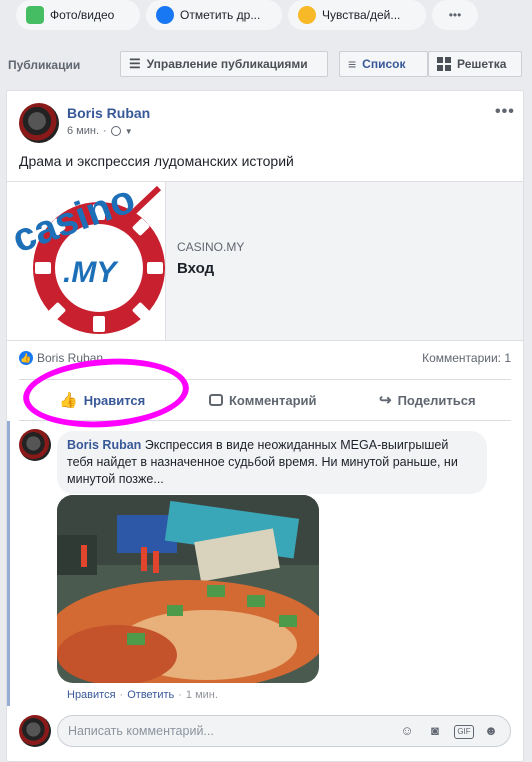 The height and width of the screenshot is (762, 532). I want to click on comment-icon, so click(216, 400).